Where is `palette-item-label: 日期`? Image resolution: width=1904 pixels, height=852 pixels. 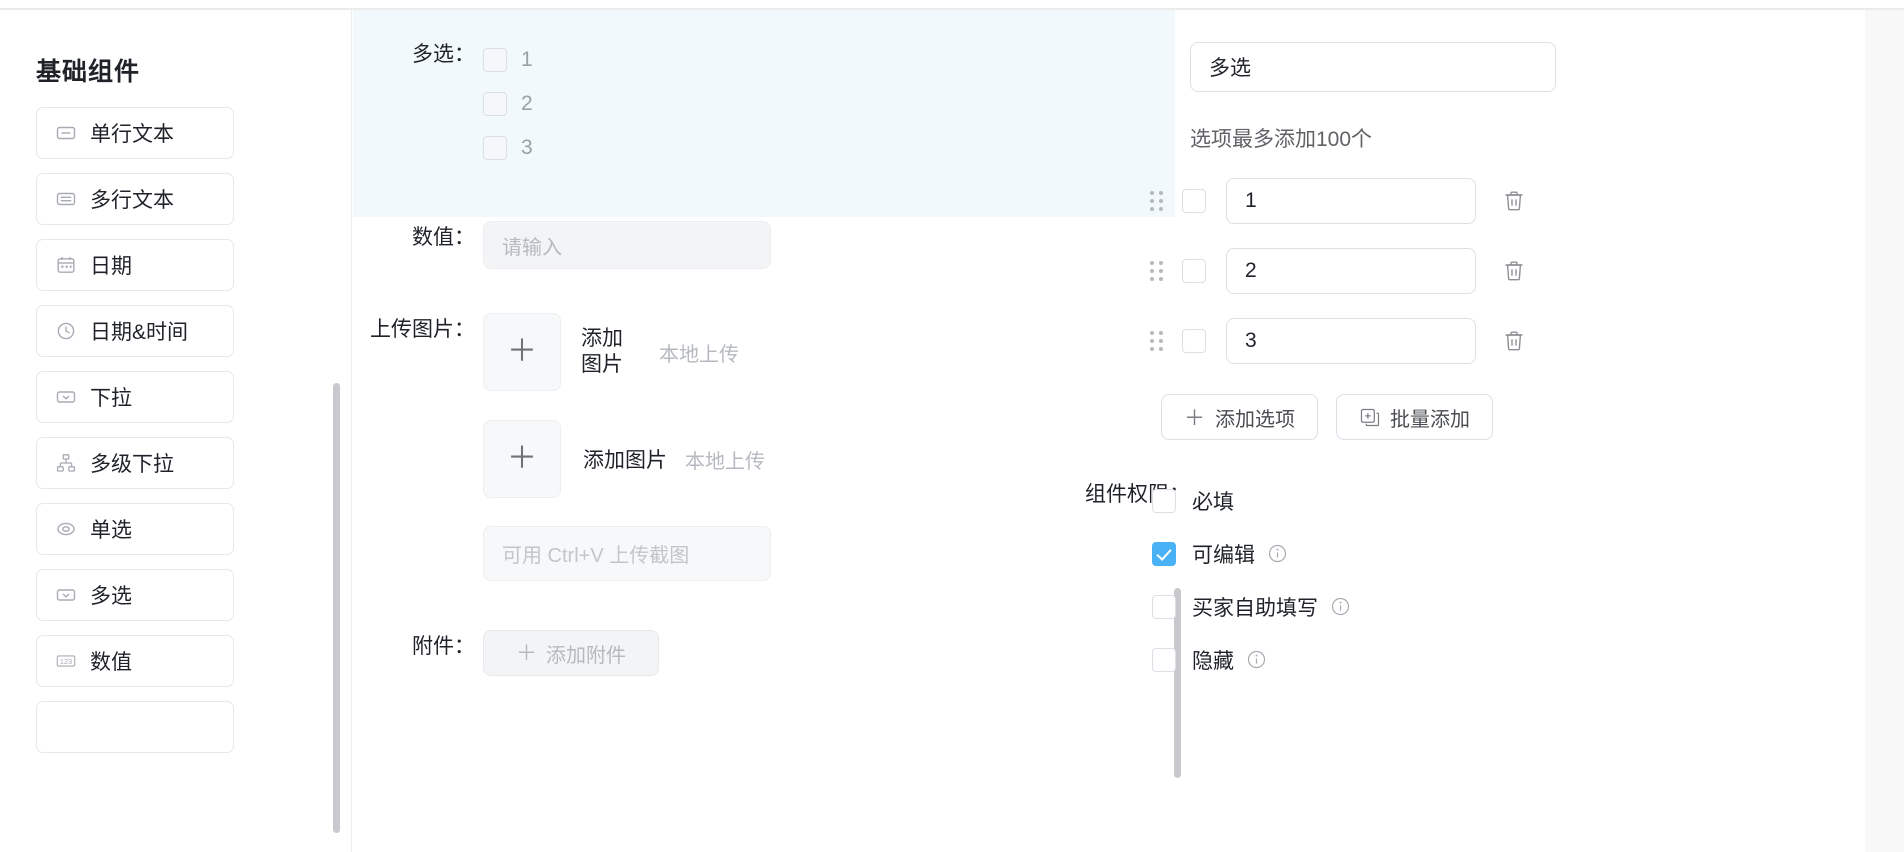
palette-item-label: 日期 is located at coordinates (111, 266).